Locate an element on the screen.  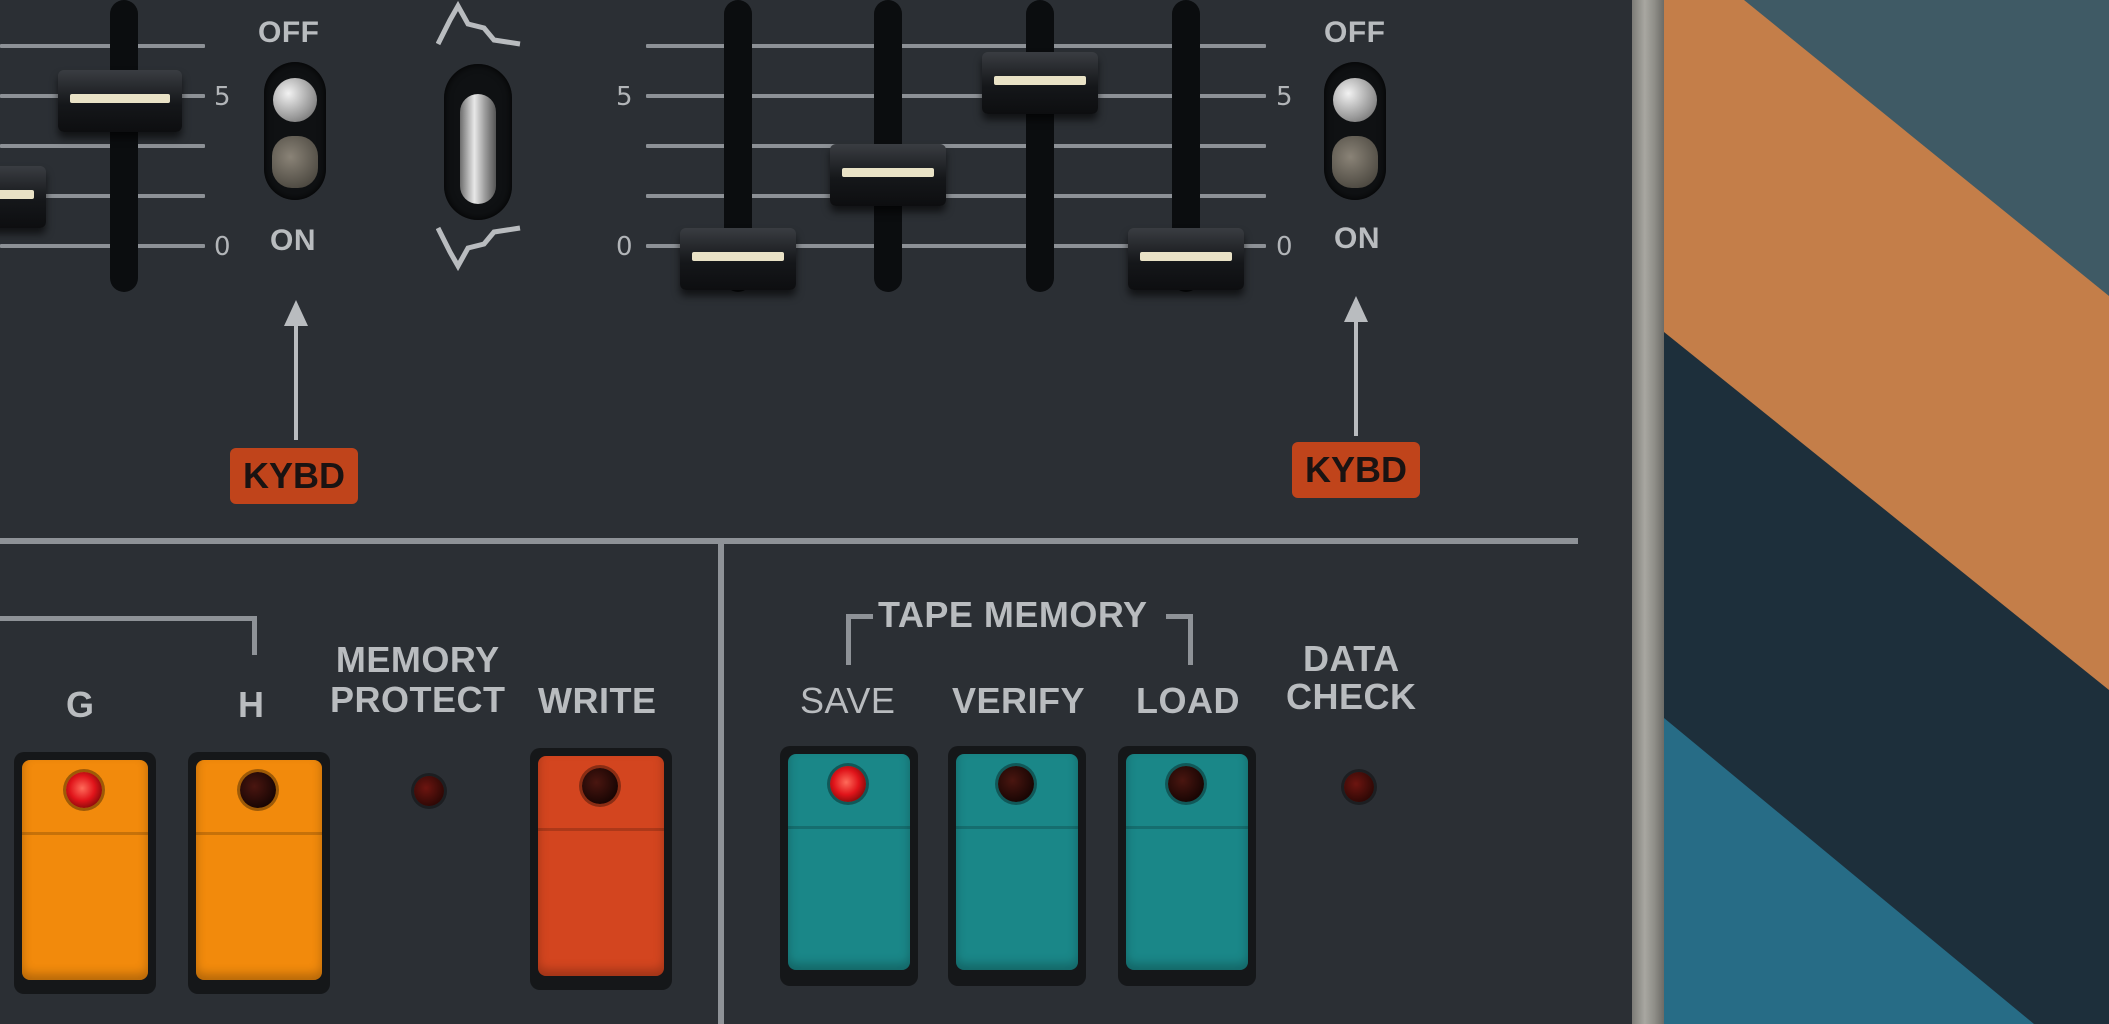
waveform-lever is located at coordinates (478, 142).